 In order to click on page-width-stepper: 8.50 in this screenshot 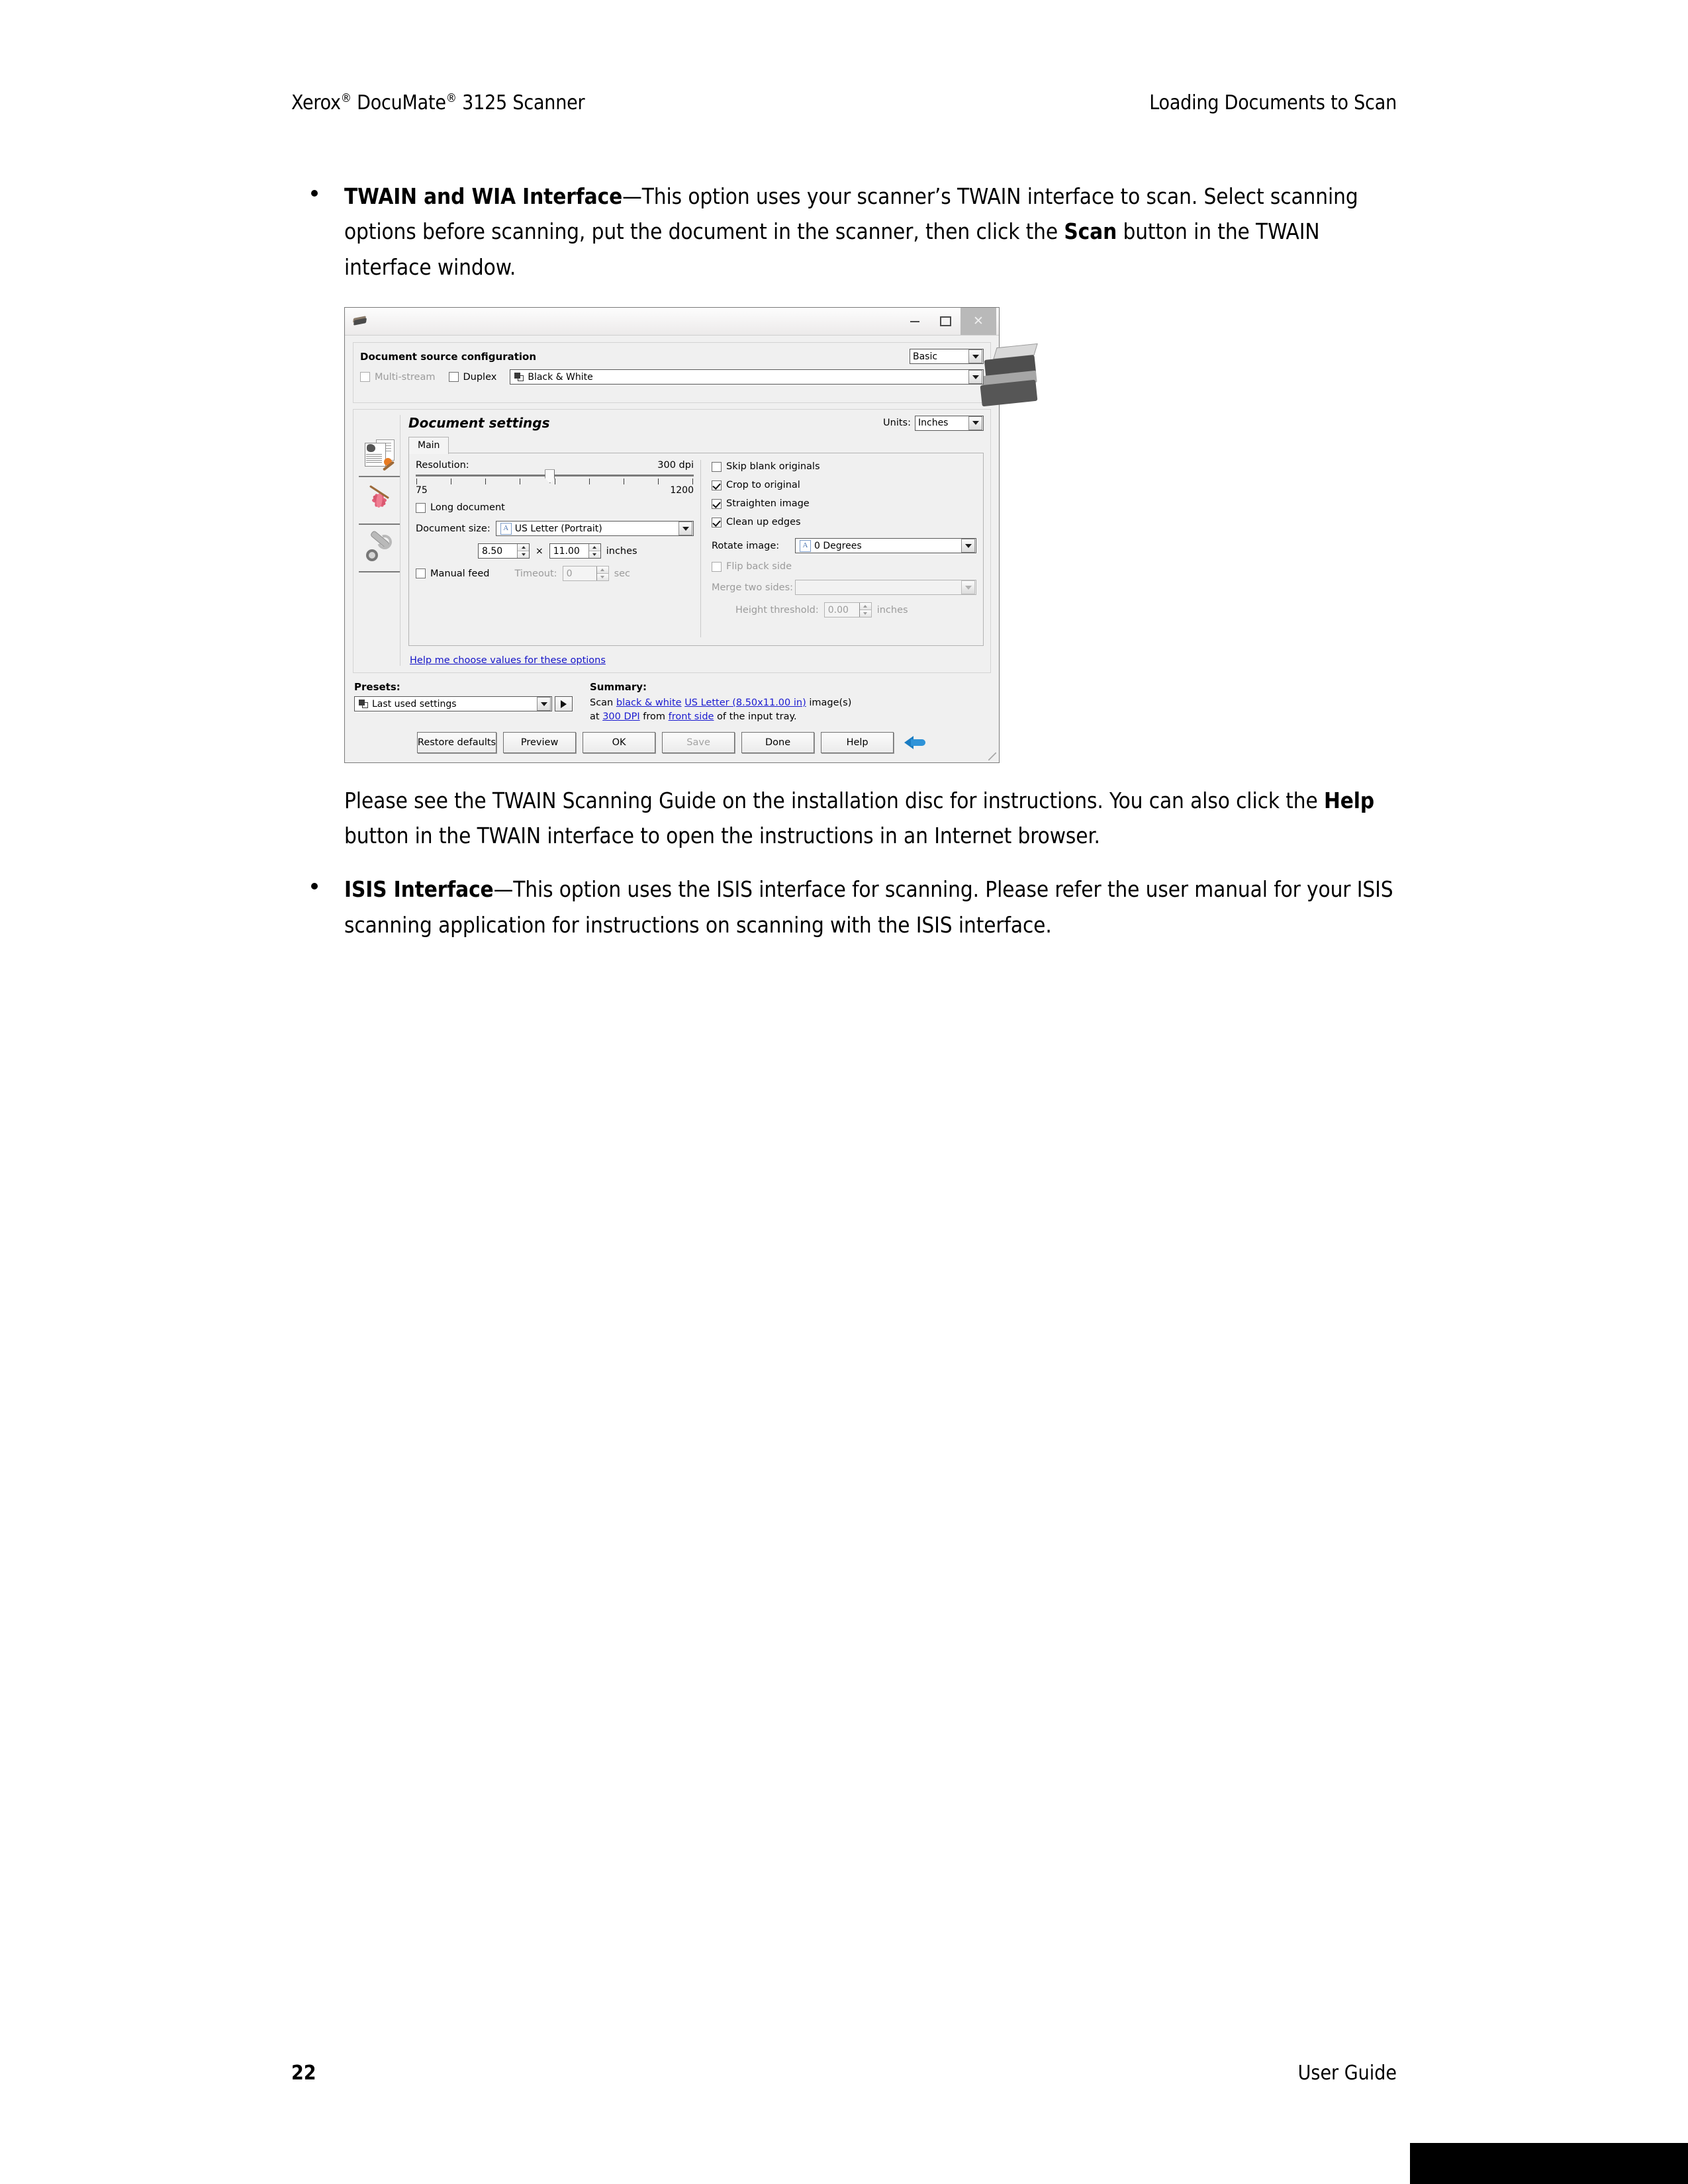, I will do `click(504, 551)`.